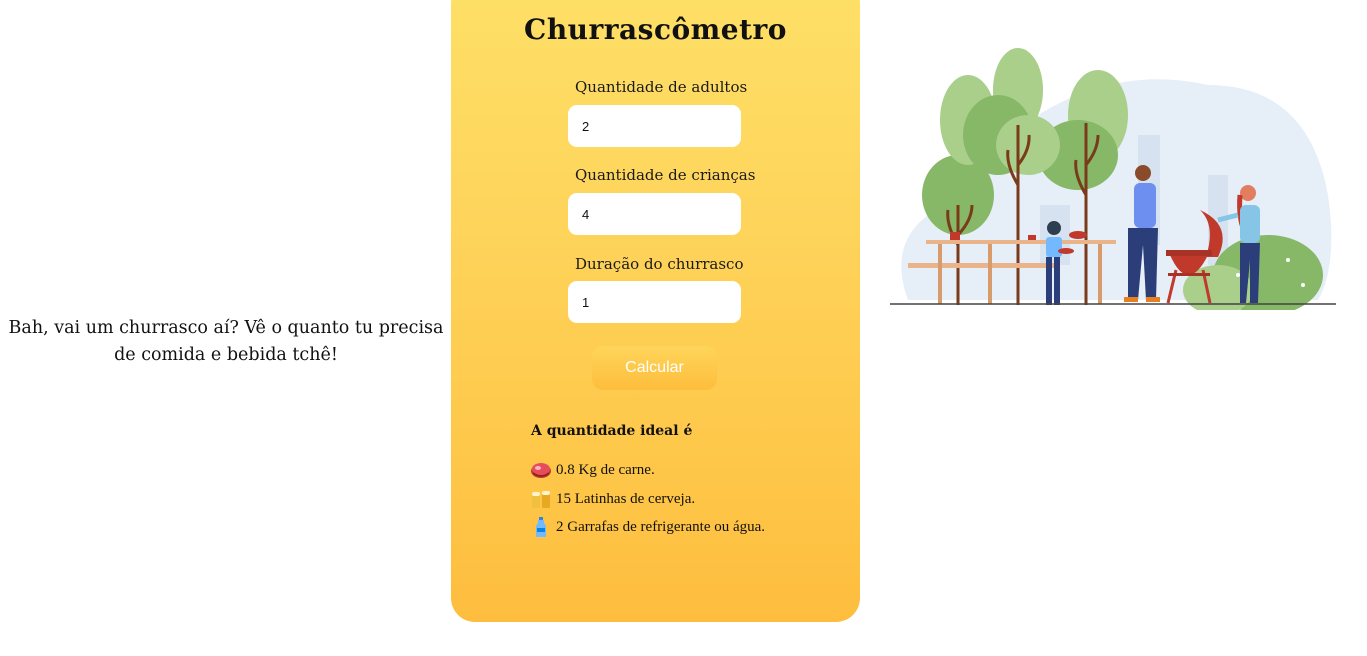 Image resolution: width=1367 pixels, height=656 pixels. I want to click on children-label: Quantidade de crianças, so click(665, 175).